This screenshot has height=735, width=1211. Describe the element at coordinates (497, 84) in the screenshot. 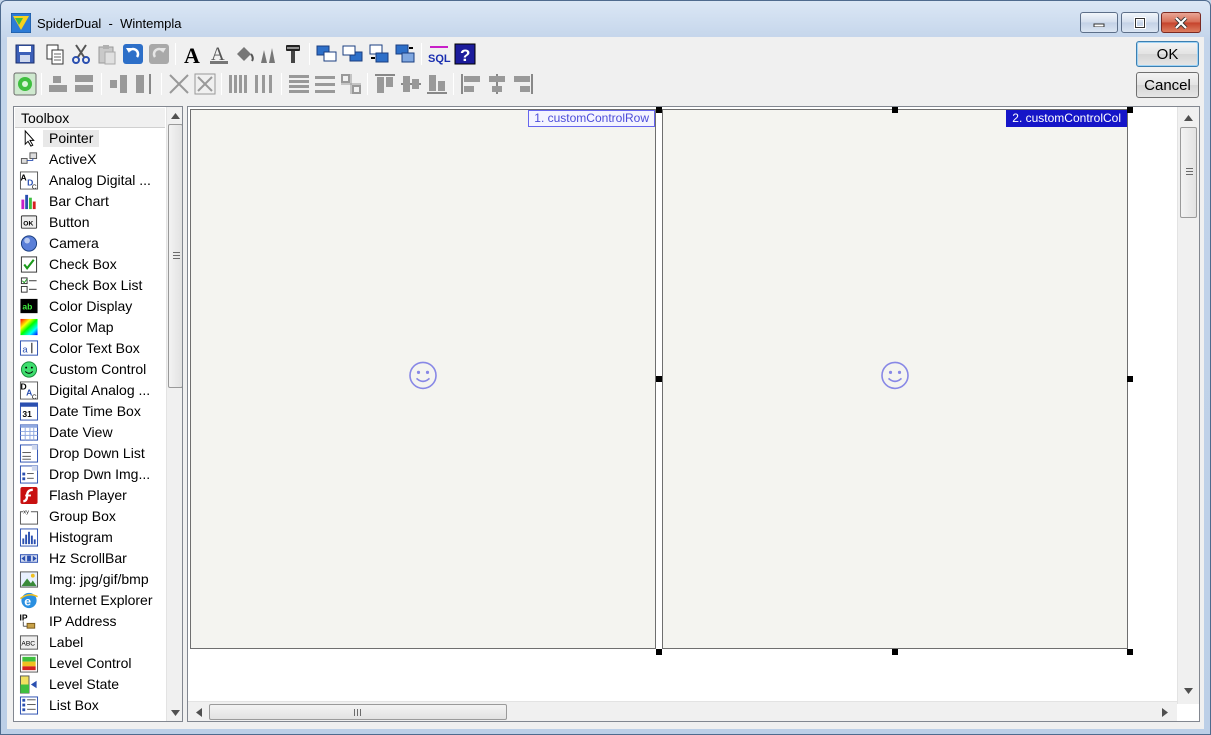

I see `align-center-icon` at that location.